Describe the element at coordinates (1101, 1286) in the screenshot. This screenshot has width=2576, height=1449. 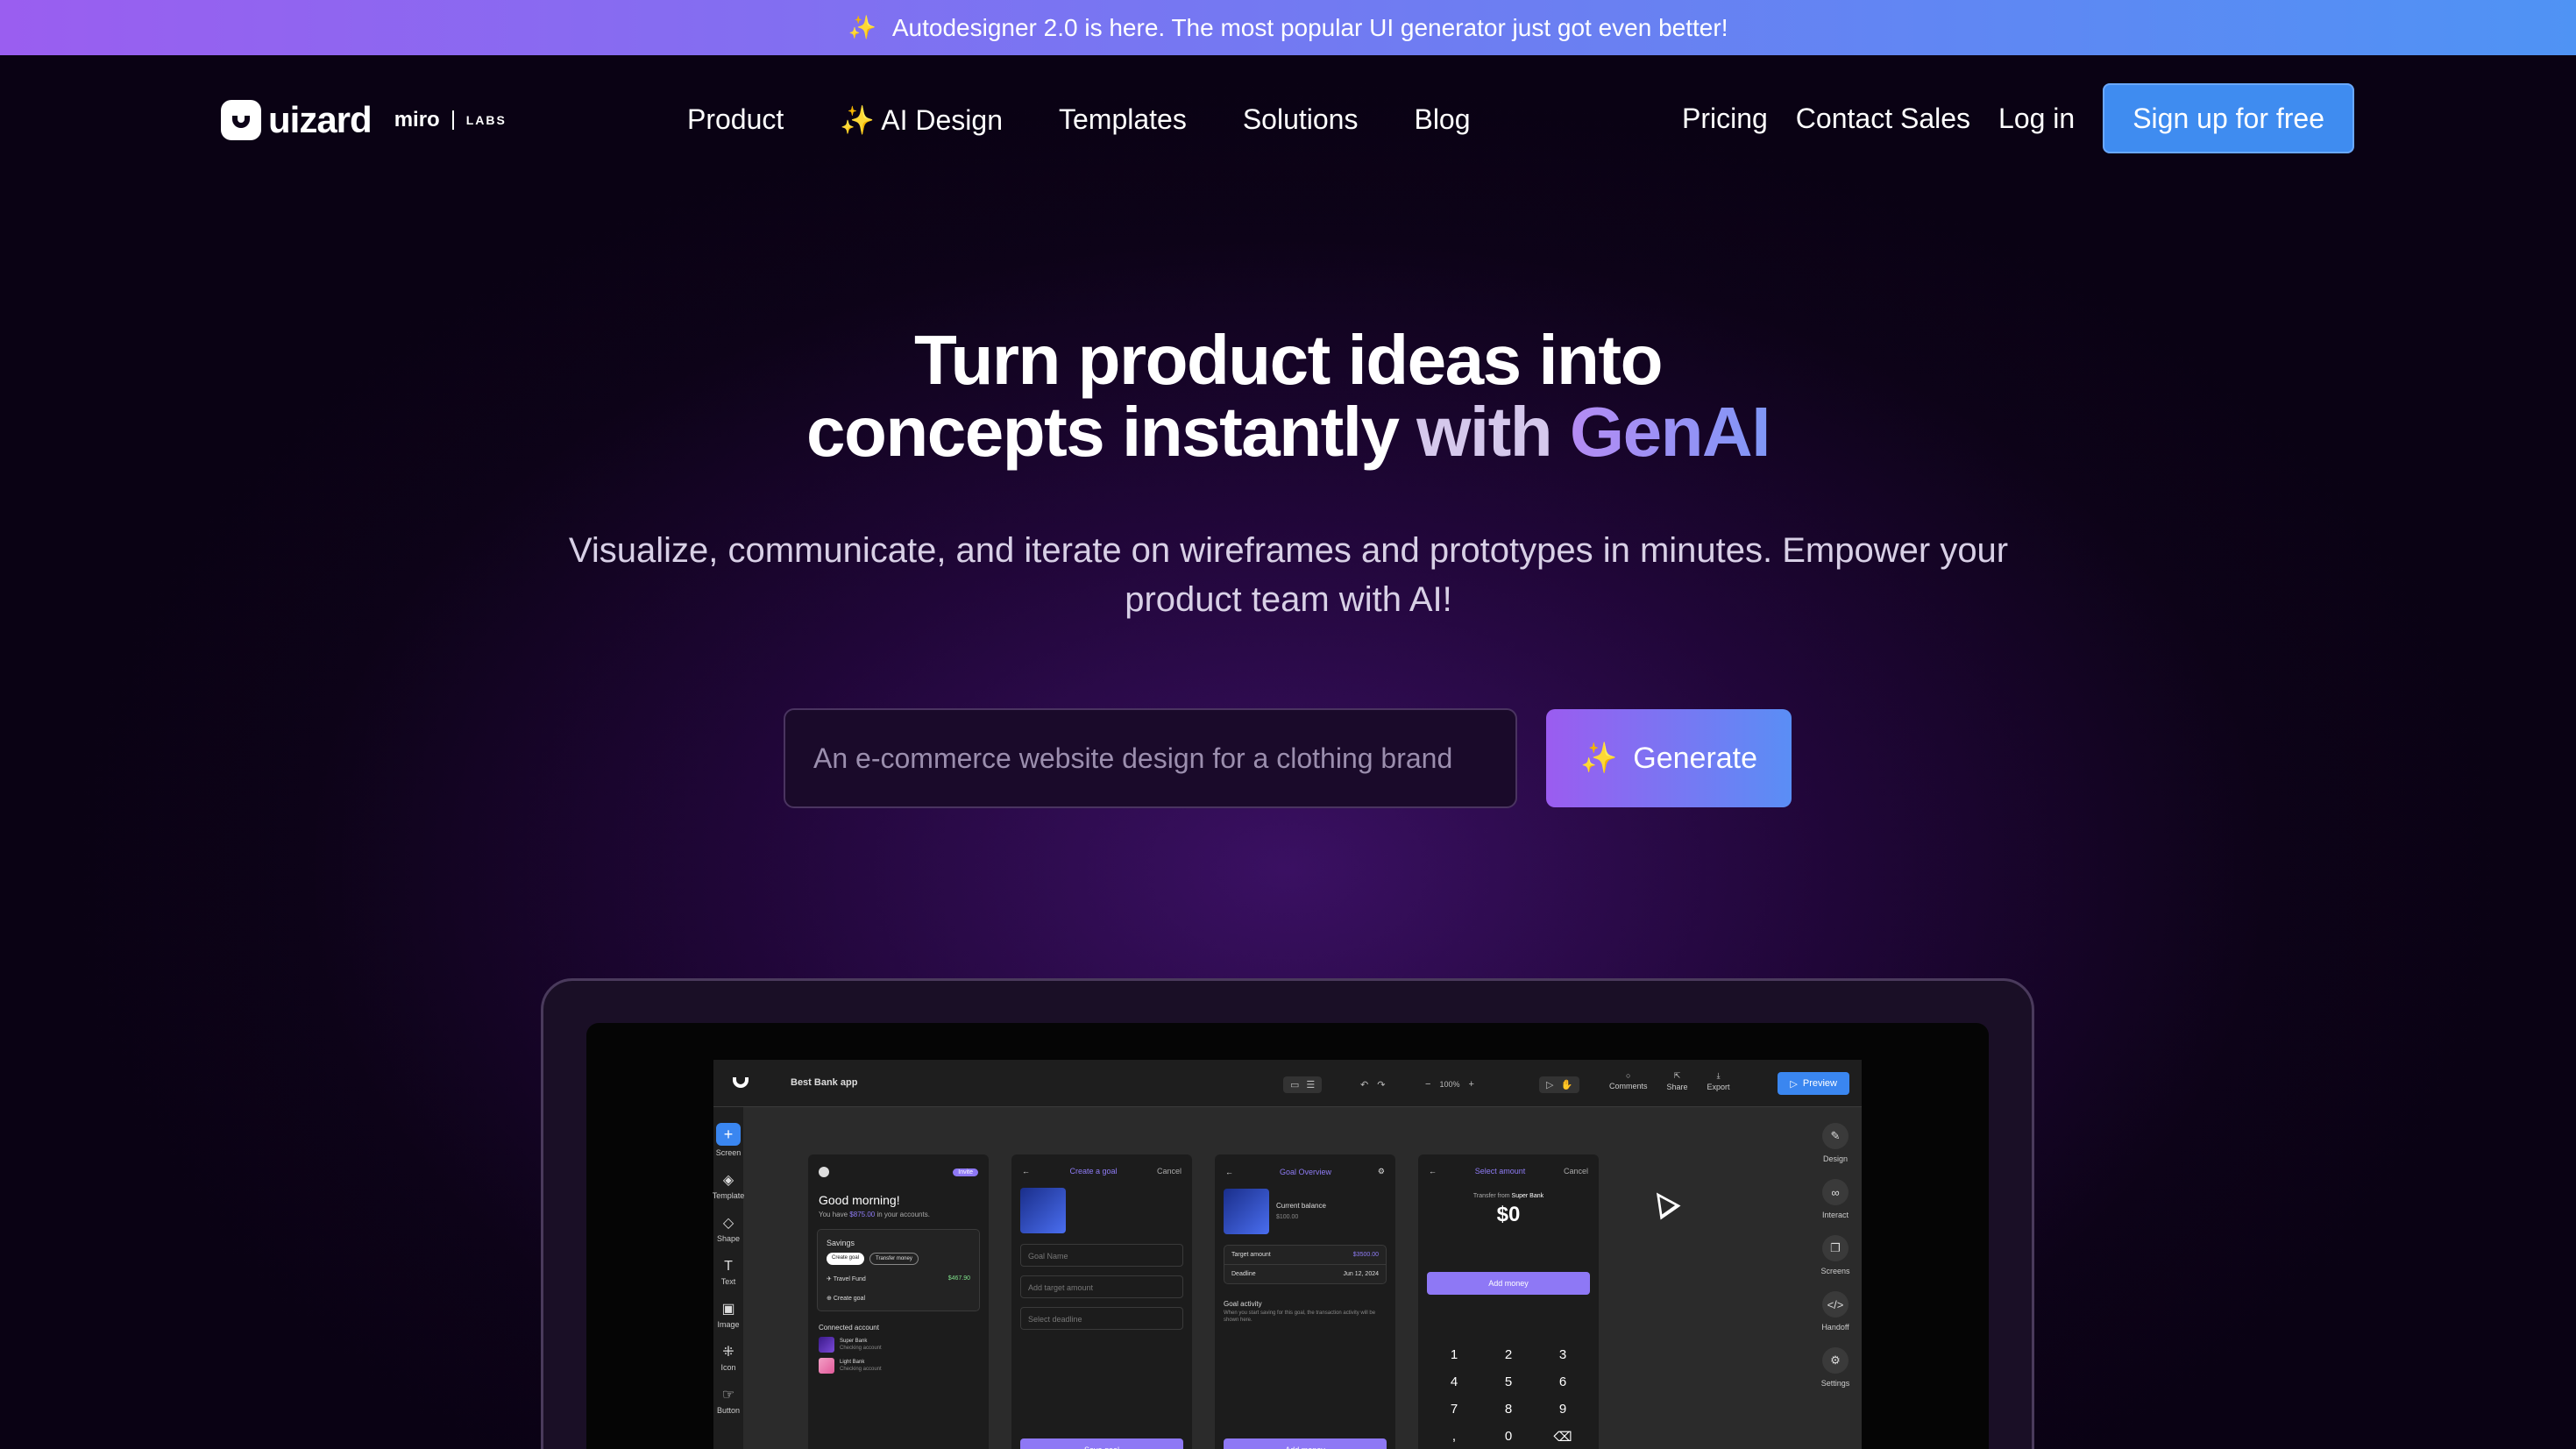
I see `target-amount-field: Add target amount` at that location.